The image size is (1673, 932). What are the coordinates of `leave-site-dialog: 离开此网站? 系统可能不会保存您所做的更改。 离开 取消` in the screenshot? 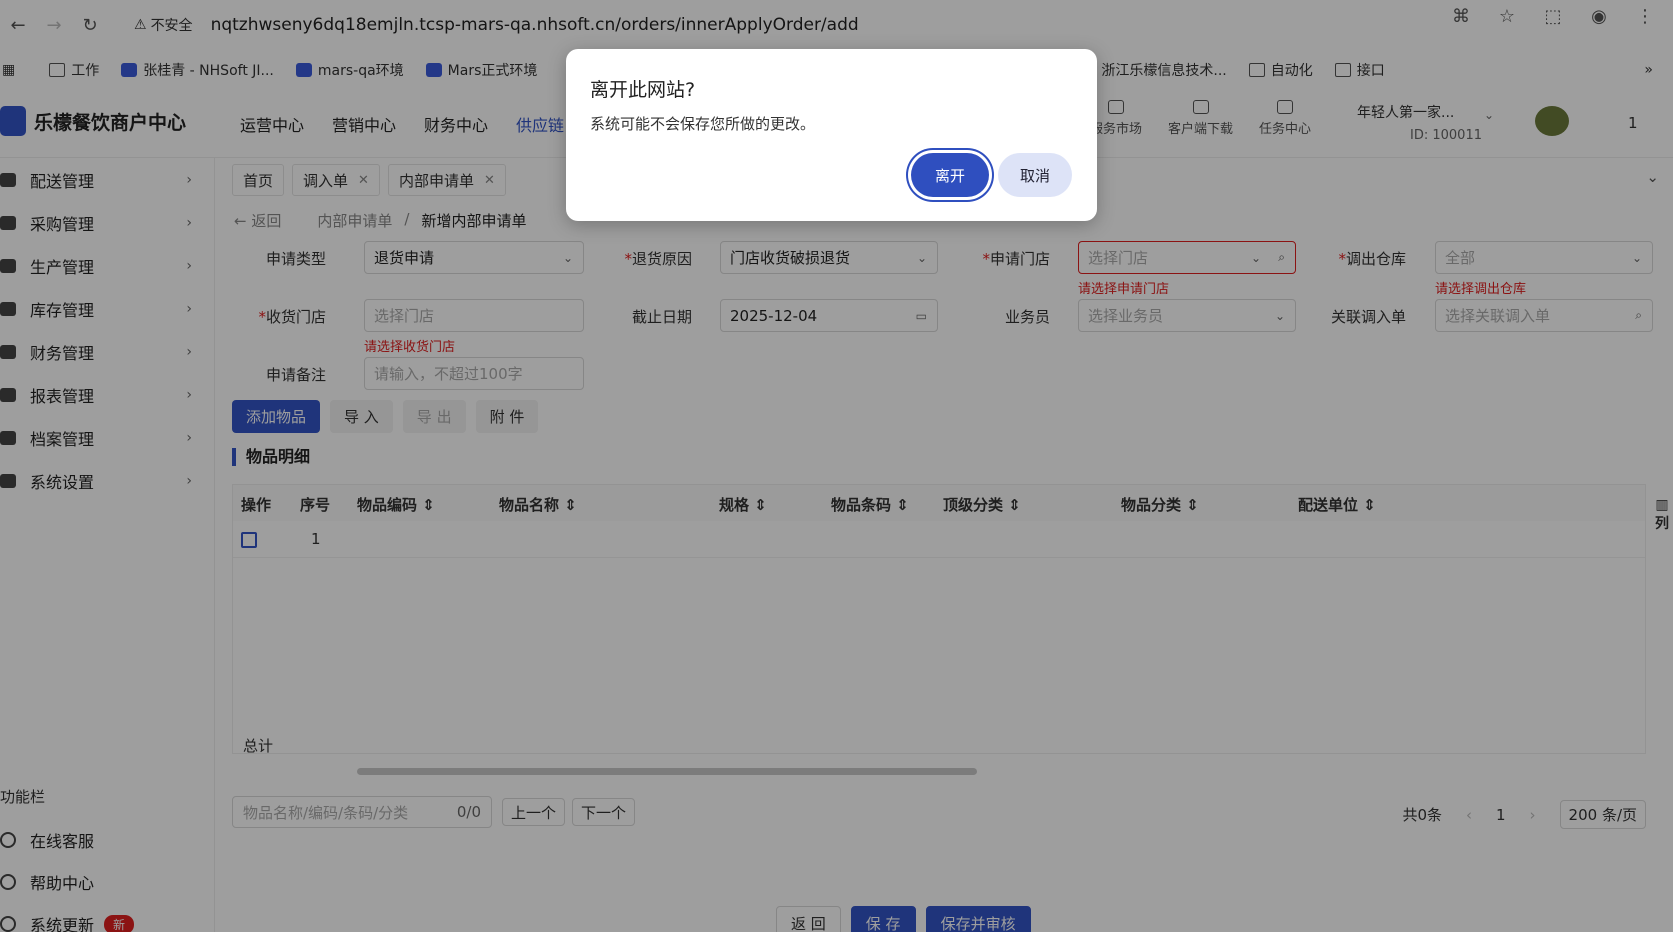 It's located at (831, 135).